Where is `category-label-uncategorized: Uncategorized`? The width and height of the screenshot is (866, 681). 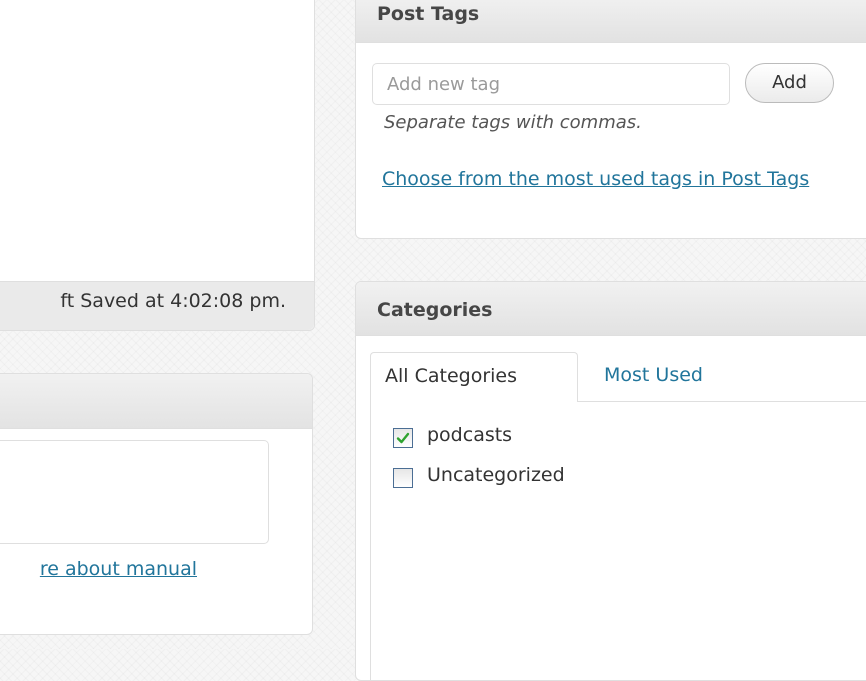 category-label-uncategorized: Uncategorized is located at coordinates (496, 475).